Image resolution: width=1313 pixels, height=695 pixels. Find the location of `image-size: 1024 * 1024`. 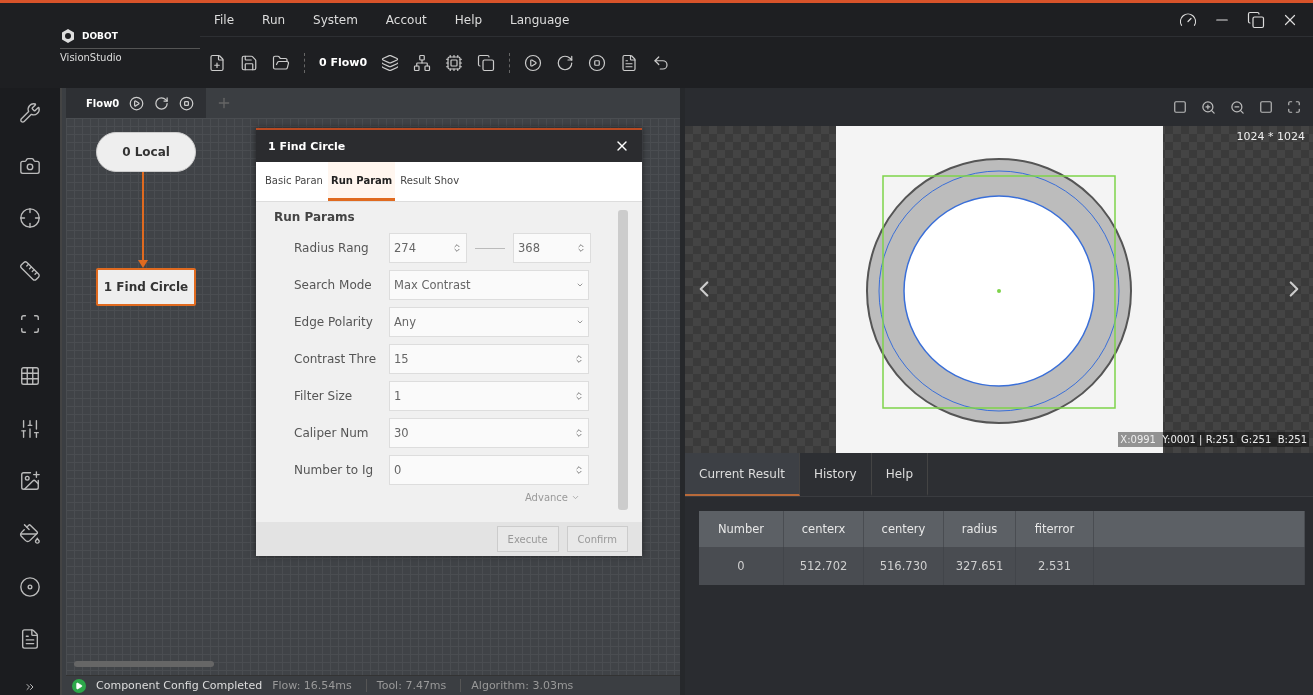

image-size: 1024 * 1024 is located at coordinates (1270, 136).